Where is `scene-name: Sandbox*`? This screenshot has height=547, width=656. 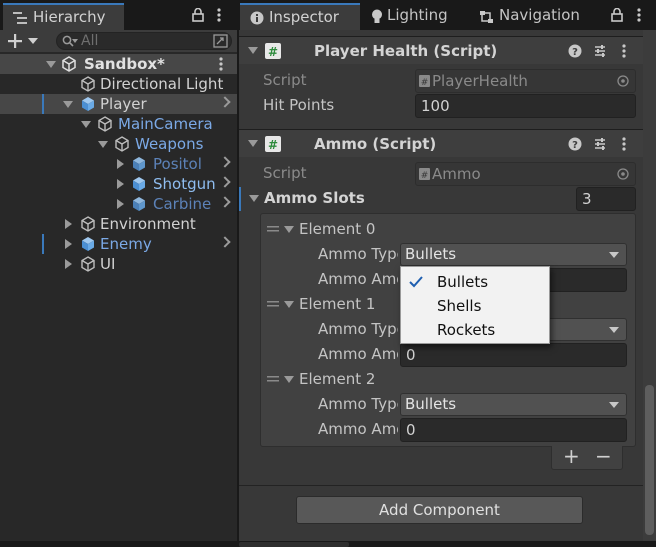 scene-name: Sandbox* is located at coordinates (124, 64).